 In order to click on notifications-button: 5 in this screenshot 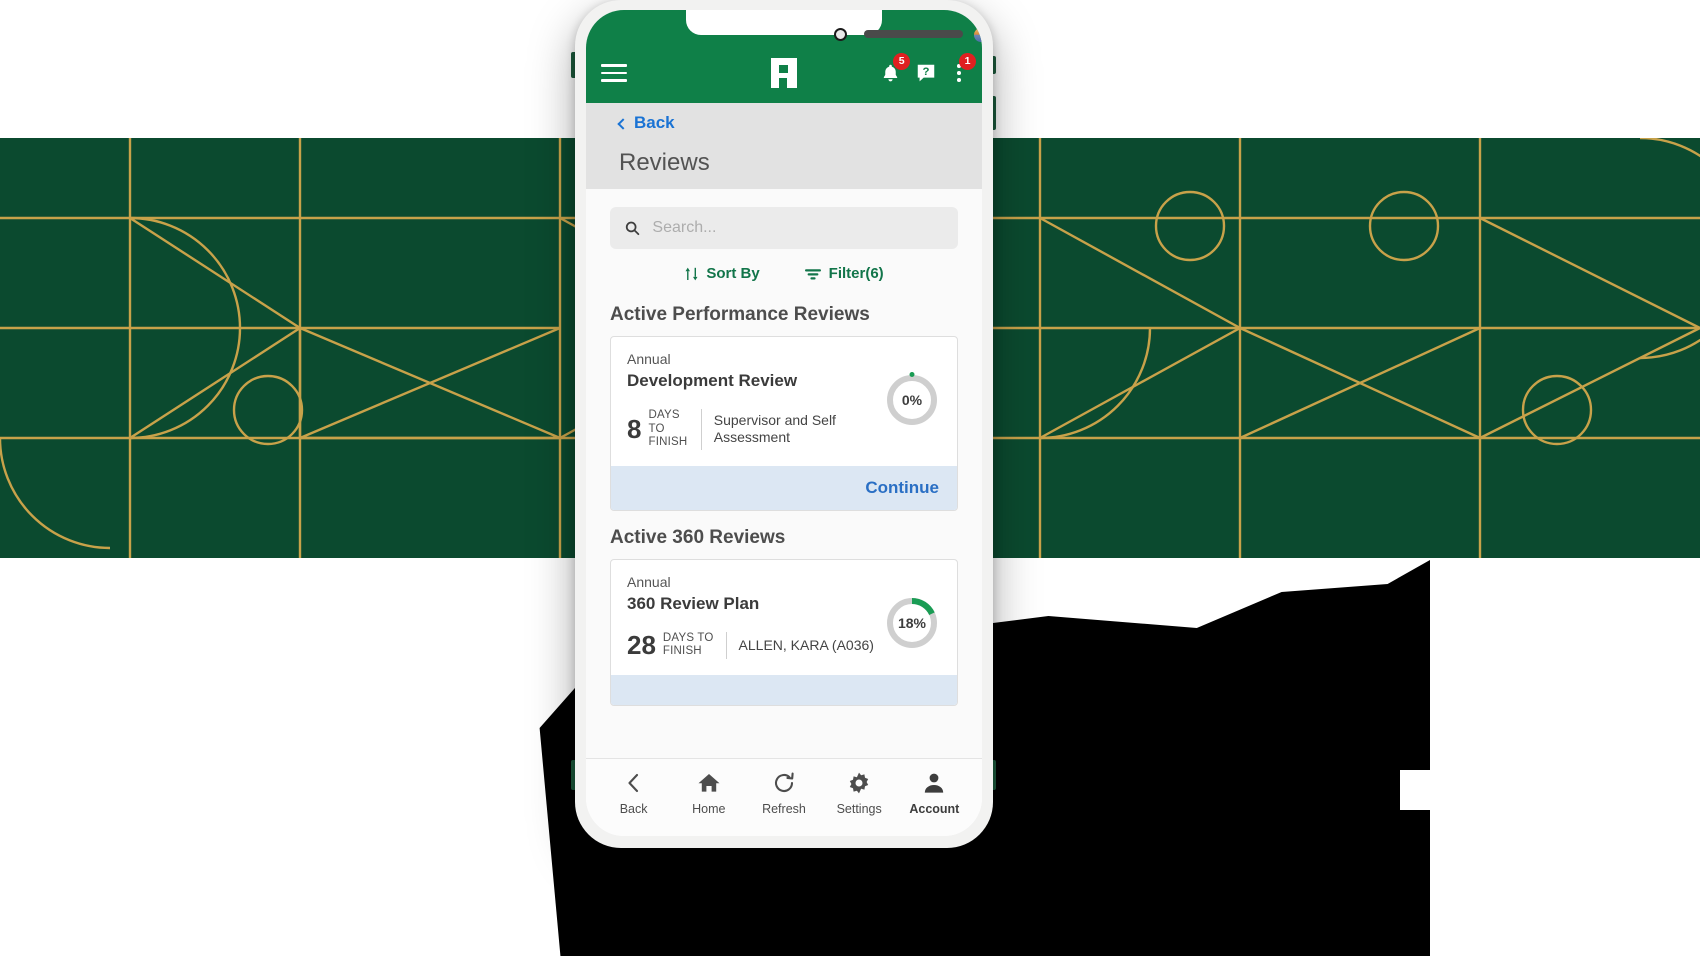, I will do `click(895, 68)`.